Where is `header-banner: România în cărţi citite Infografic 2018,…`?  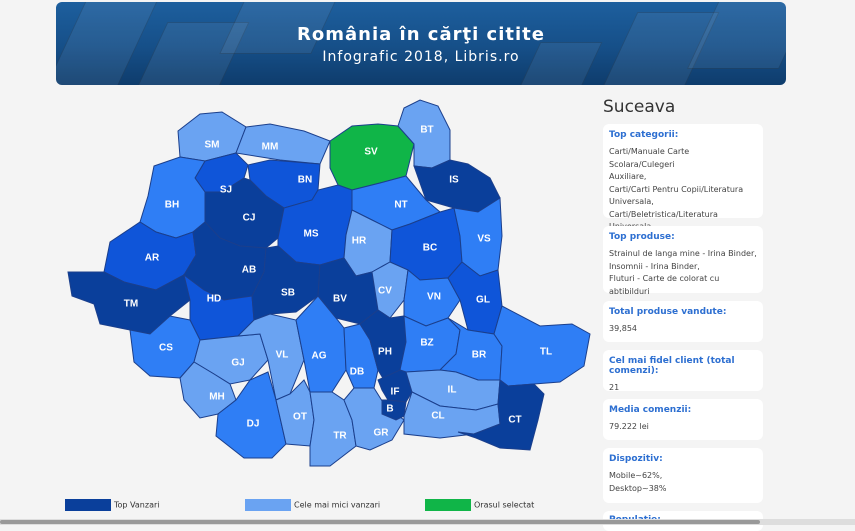
header-banner: România în cărţi citite Infografic 2018,… is located at coordinates (421, 43).